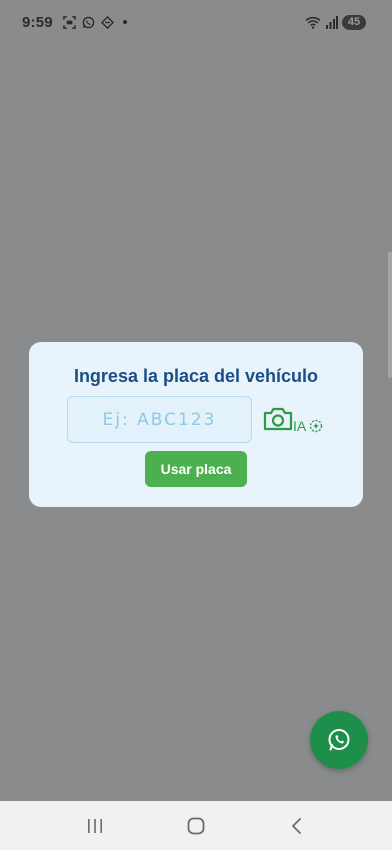 The image size is (392, 850). I want to click on scrollbar-thumb, so click(390, 315).